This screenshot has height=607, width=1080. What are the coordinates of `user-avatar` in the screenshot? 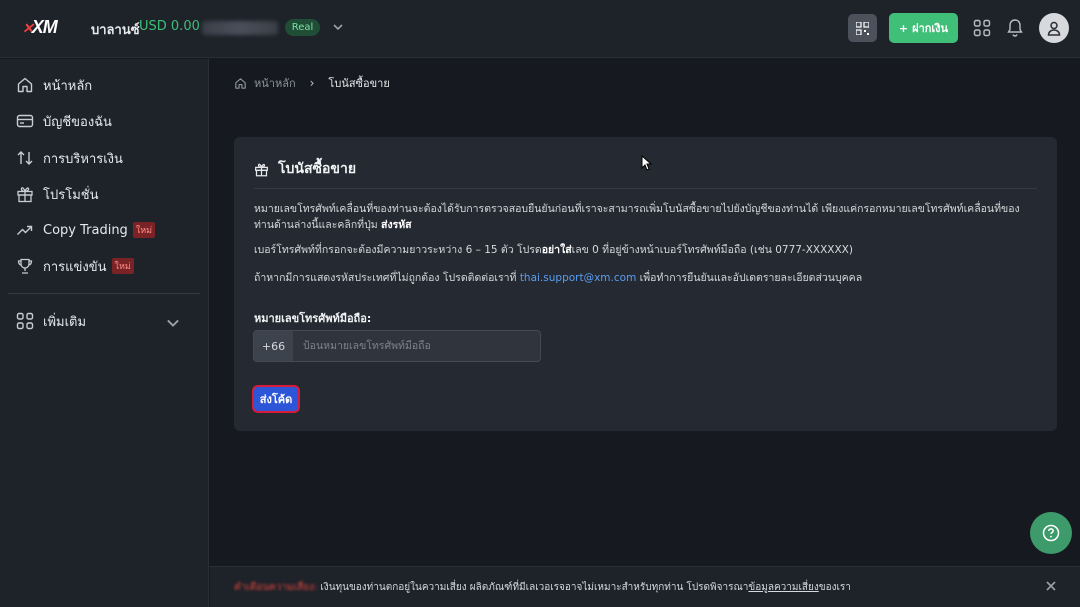 It's located at (1054, 28).